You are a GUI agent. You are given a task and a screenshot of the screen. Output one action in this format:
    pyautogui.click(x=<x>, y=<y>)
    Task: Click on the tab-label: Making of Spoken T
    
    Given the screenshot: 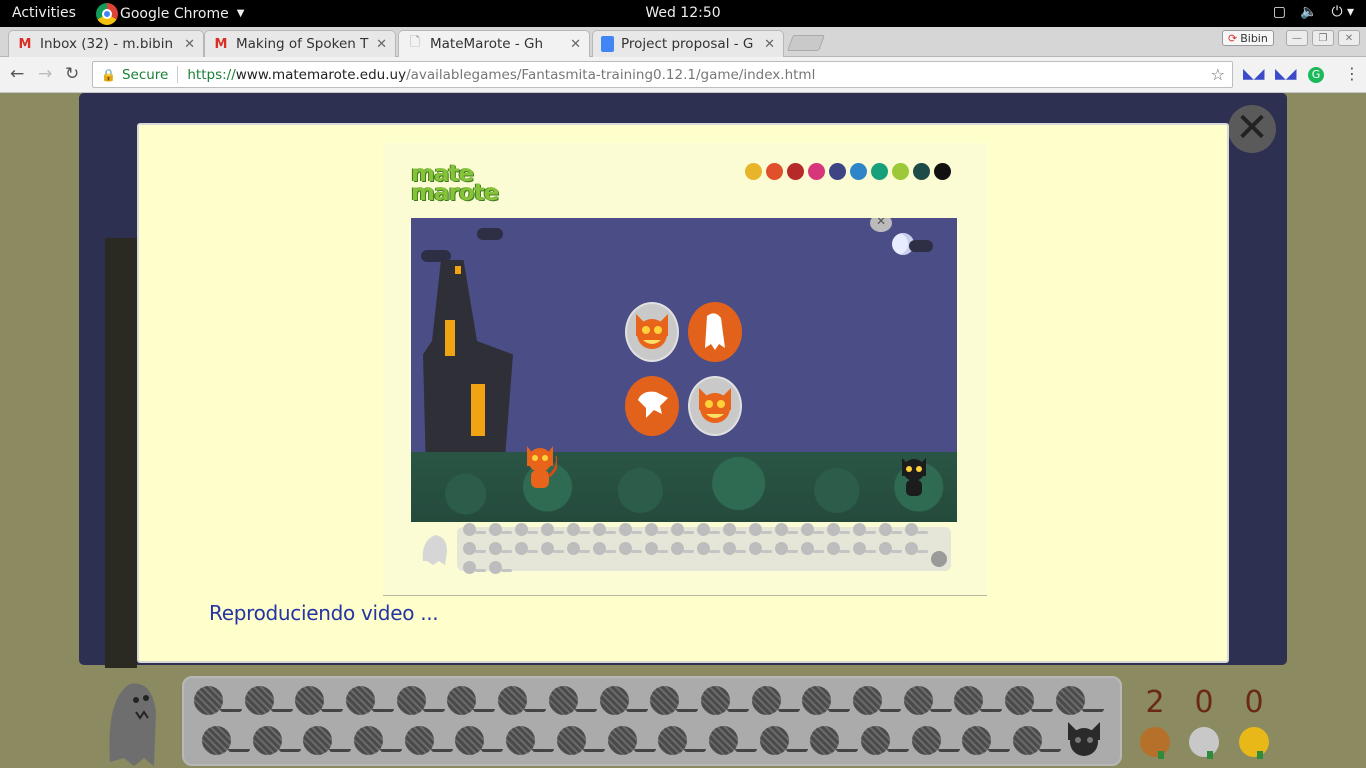 What is the action you would take?
    pyautogui.click(x=302, y=44)
    